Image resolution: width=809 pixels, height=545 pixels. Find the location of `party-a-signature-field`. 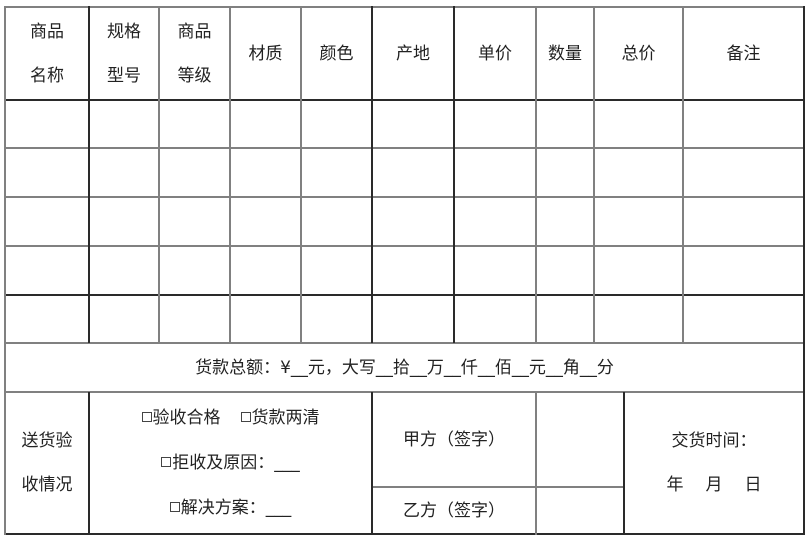

party-a-signature-field is located at coordinates (580, 439).